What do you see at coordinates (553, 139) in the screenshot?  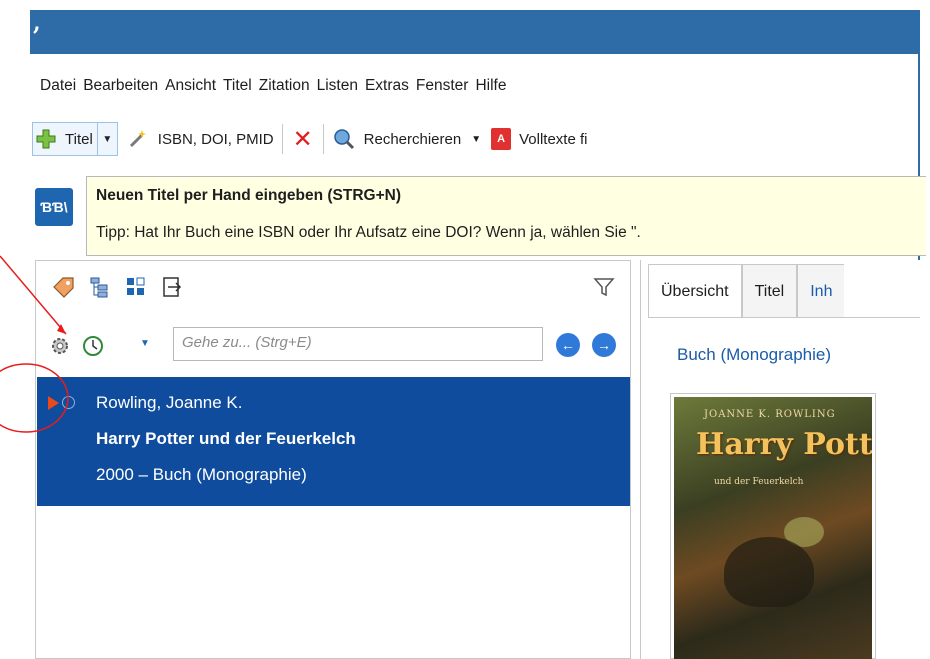 I see `fulltext-label: Volltexte fi` at bounding box center [553, 139].